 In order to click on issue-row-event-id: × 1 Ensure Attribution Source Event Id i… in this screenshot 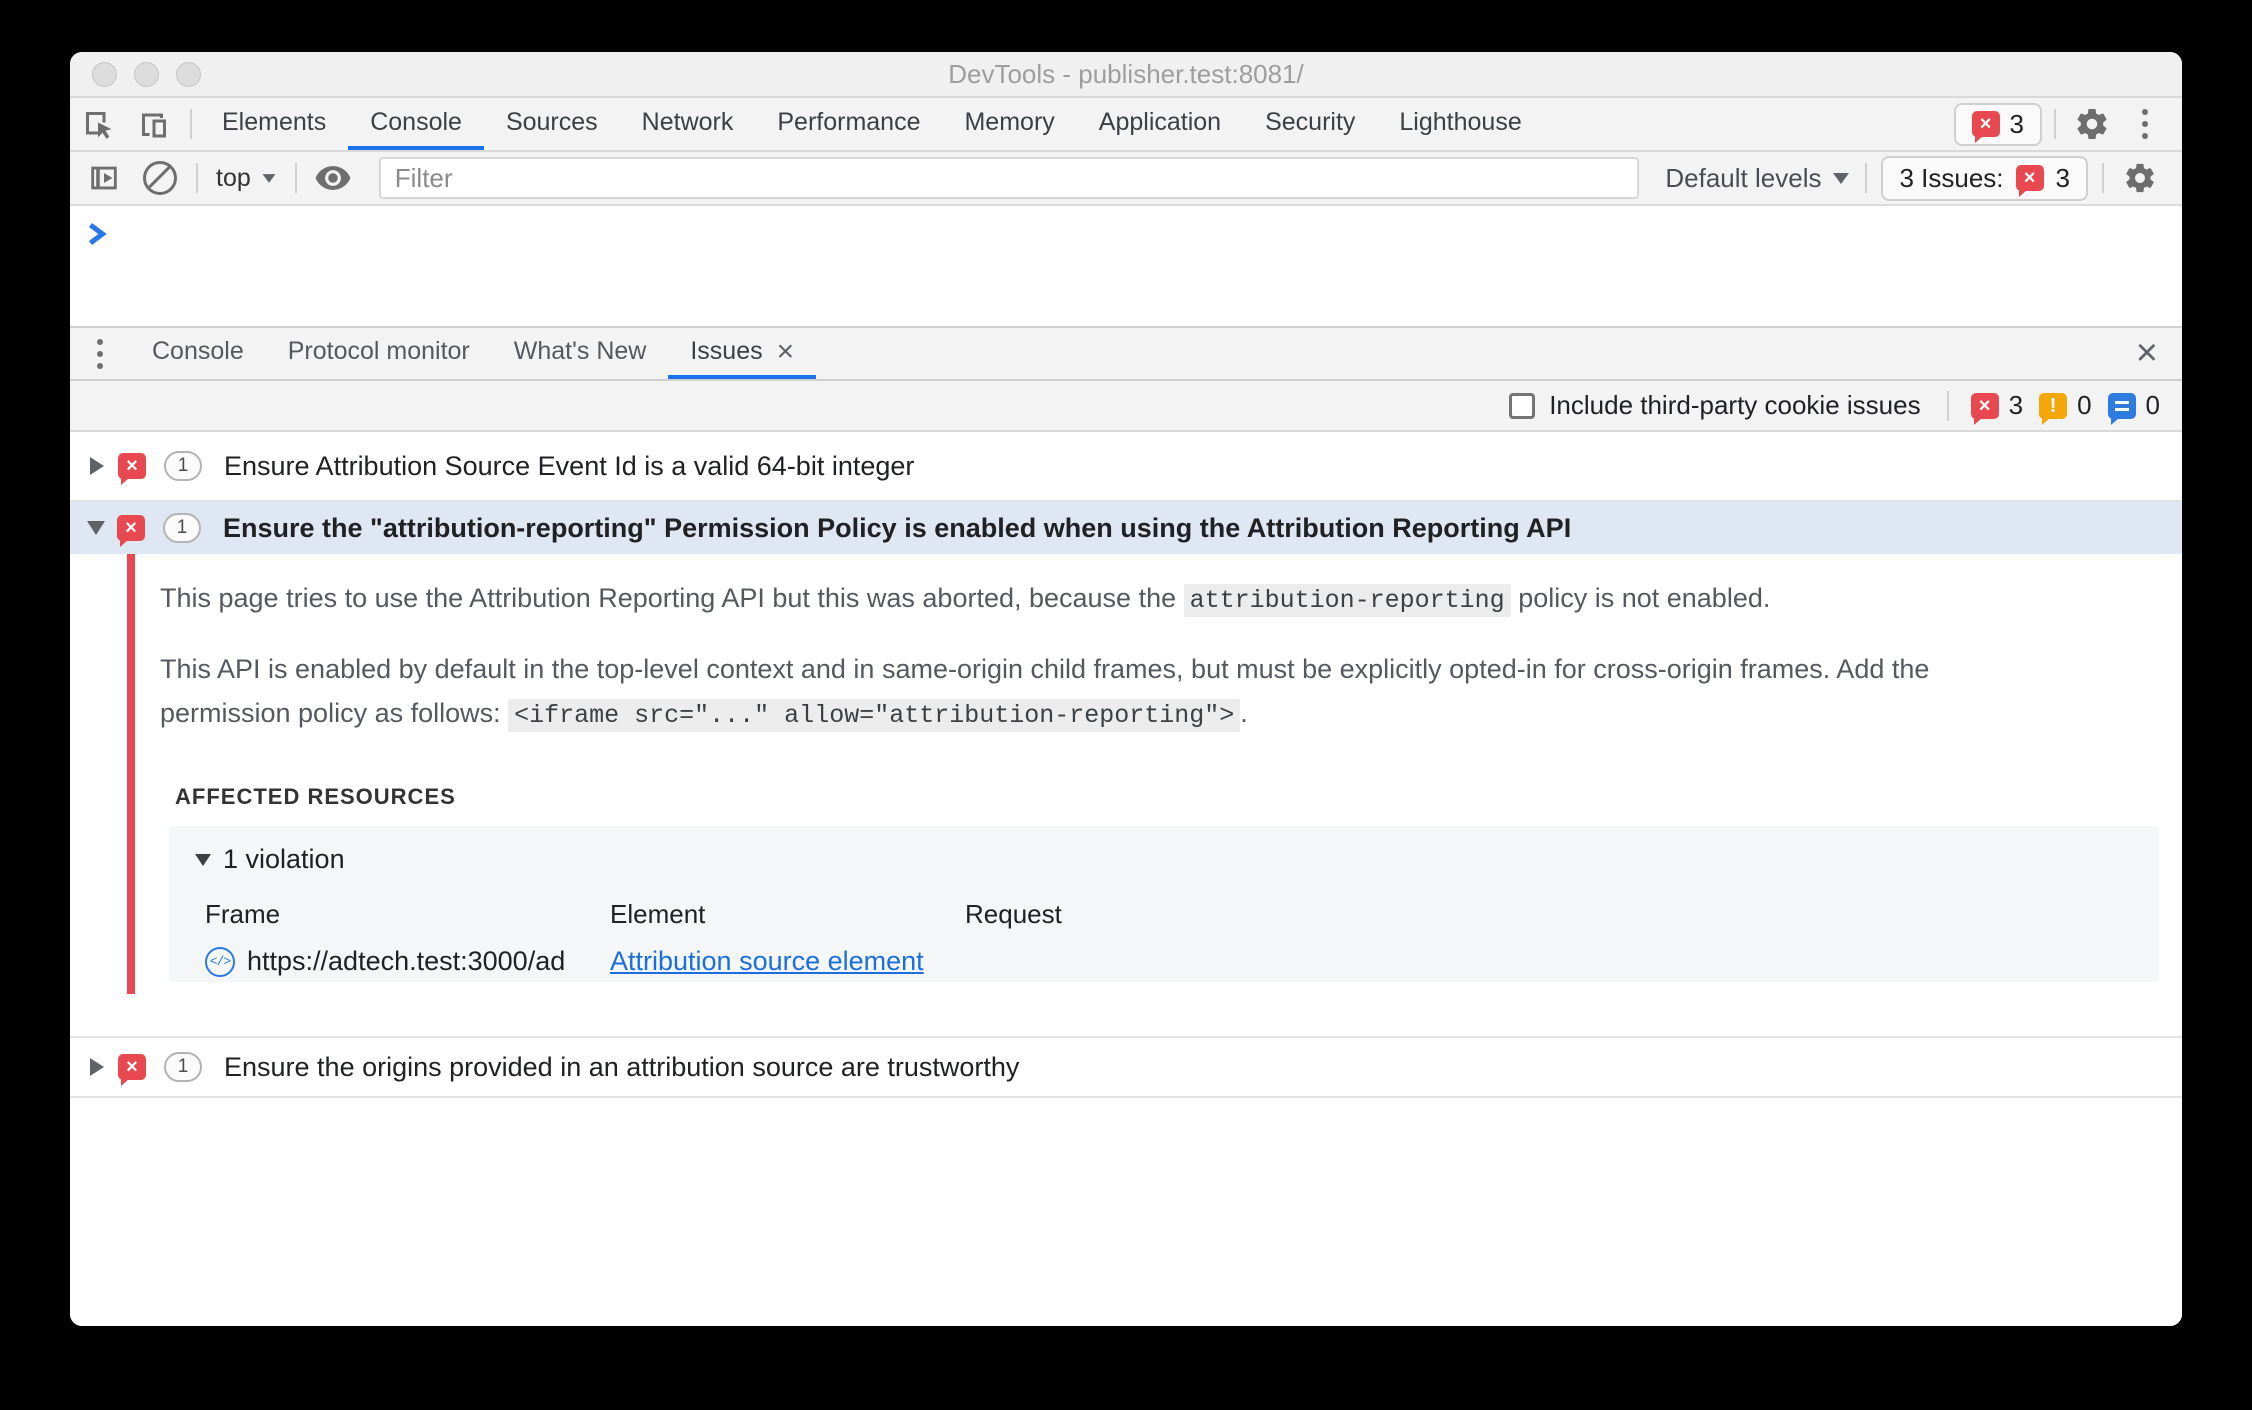, I will do `click(1126, 467)`.